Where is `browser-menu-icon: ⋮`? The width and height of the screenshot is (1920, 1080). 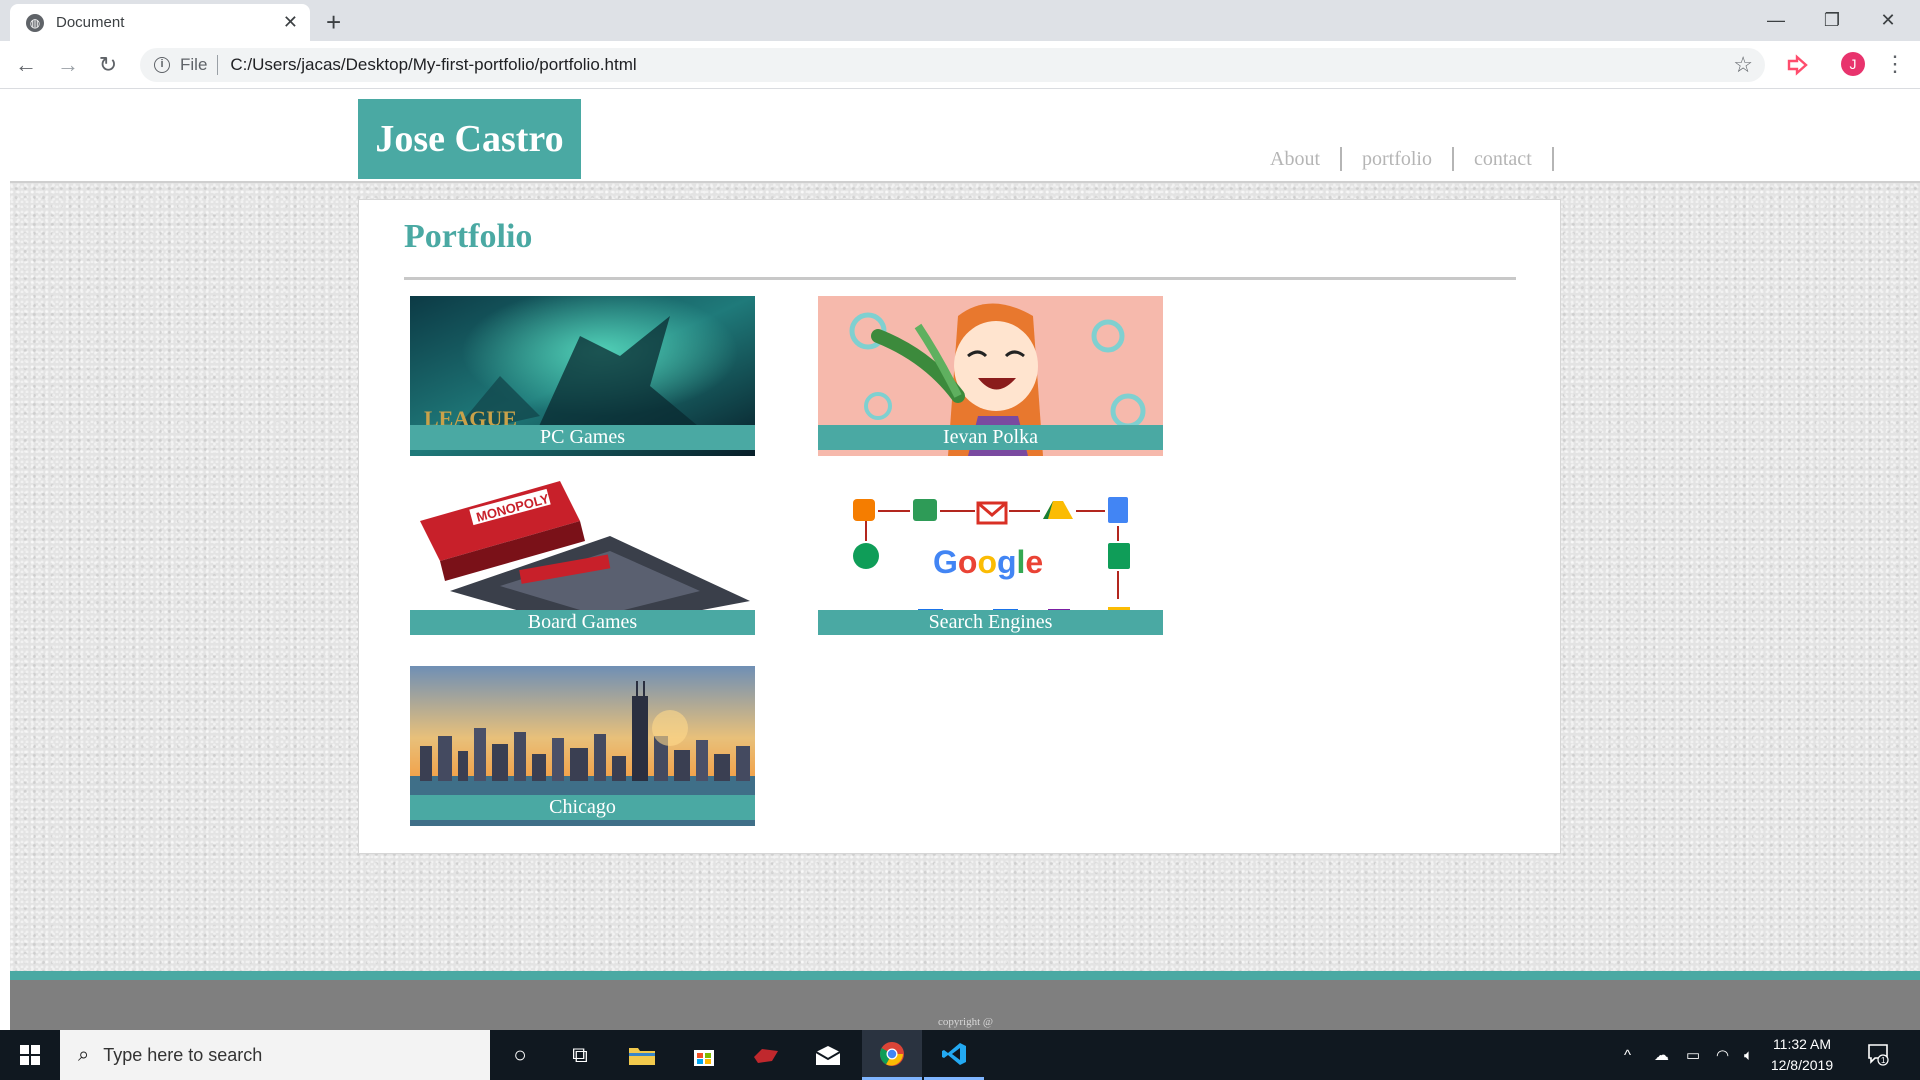 browser-menu-icon: ⋮ is located at coordinates (1895, 64).